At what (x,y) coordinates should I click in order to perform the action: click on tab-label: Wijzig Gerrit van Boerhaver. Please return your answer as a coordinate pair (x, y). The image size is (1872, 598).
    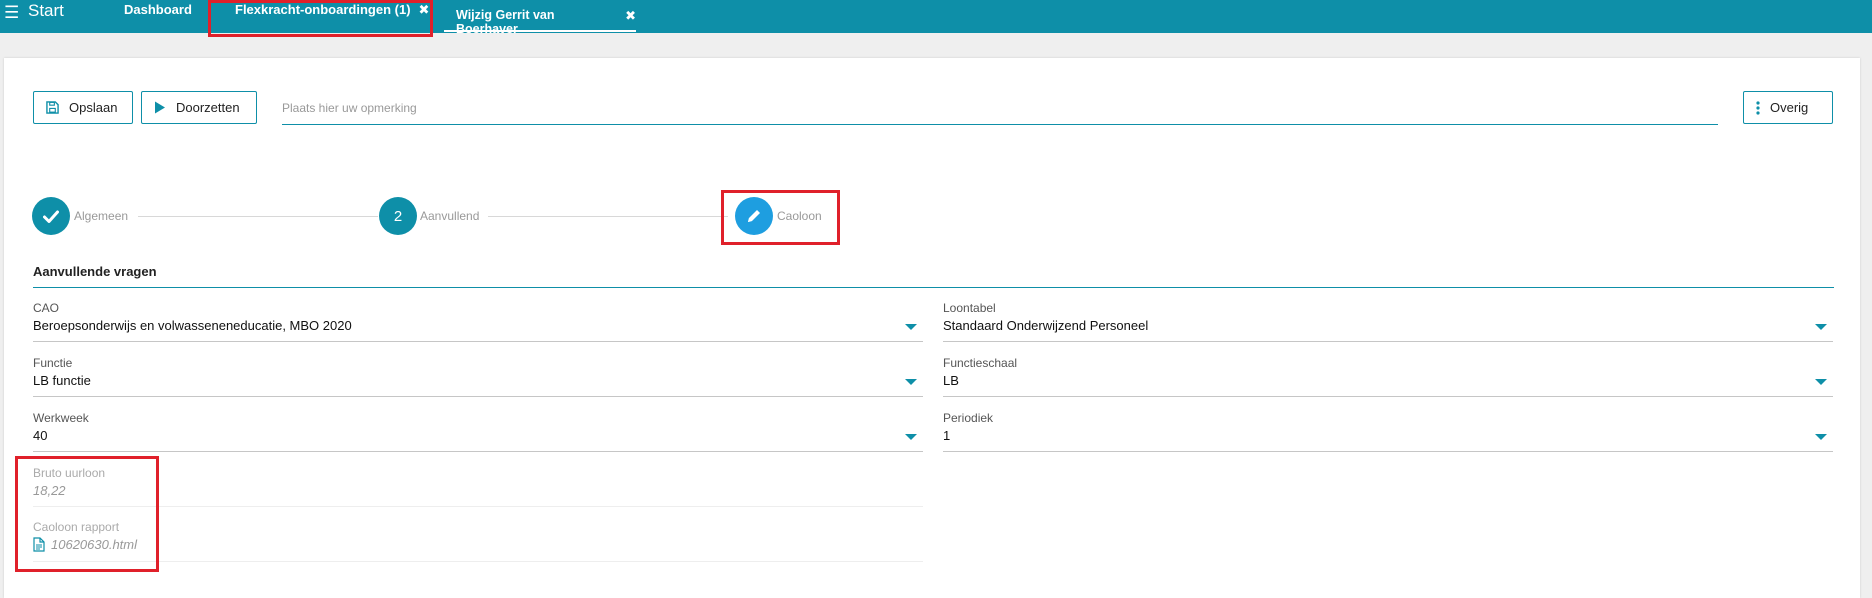
    Looking at the image, I should click on (505, 22).